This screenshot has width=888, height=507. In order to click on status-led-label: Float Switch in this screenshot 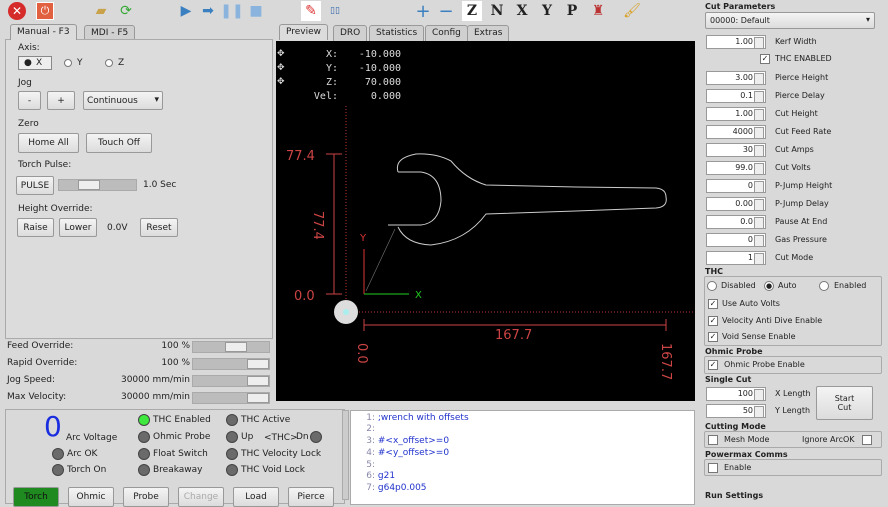, I will do `click(180, 454)`.